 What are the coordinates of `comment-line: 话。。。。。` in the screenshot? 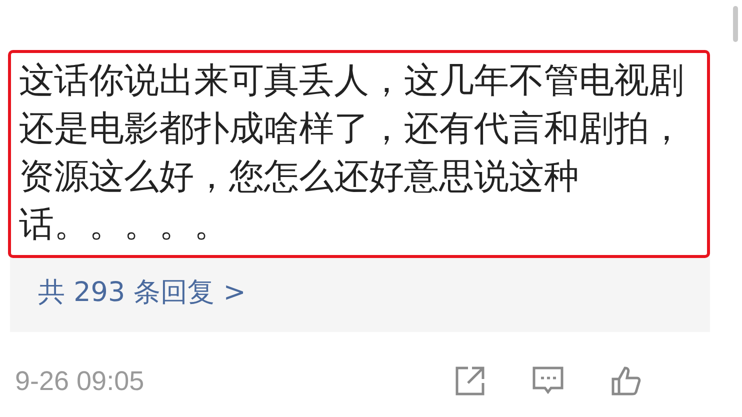 It's located at (124, 225).